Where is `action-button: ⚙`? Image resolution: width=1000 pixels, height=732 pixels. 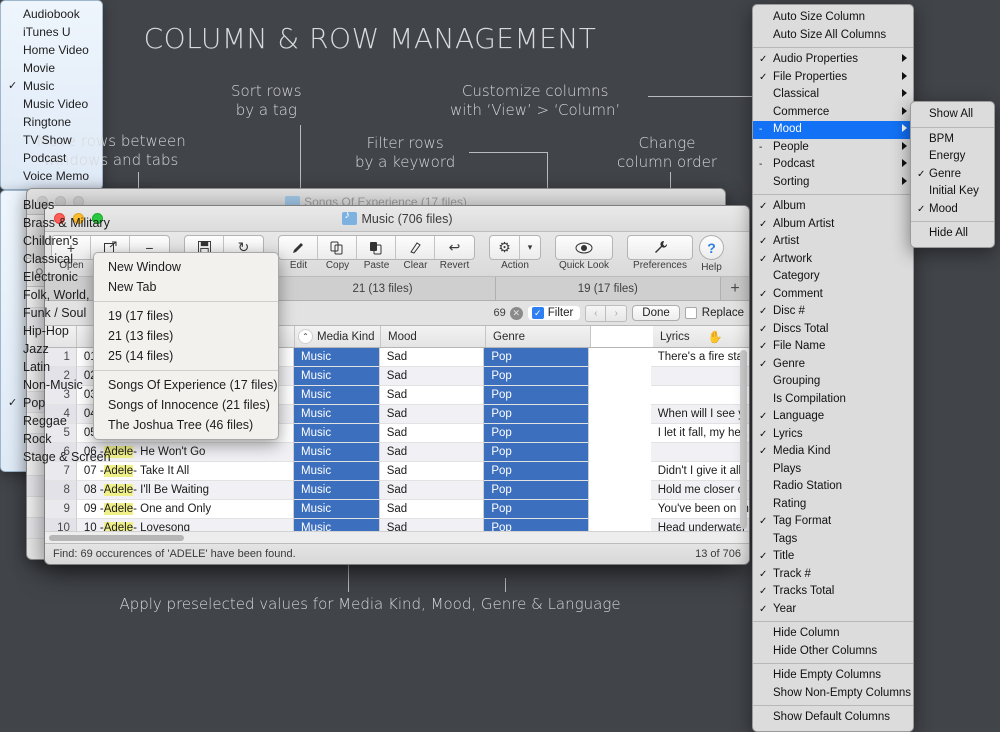
action-button: ⚙ is located at coordinates (505, 247).